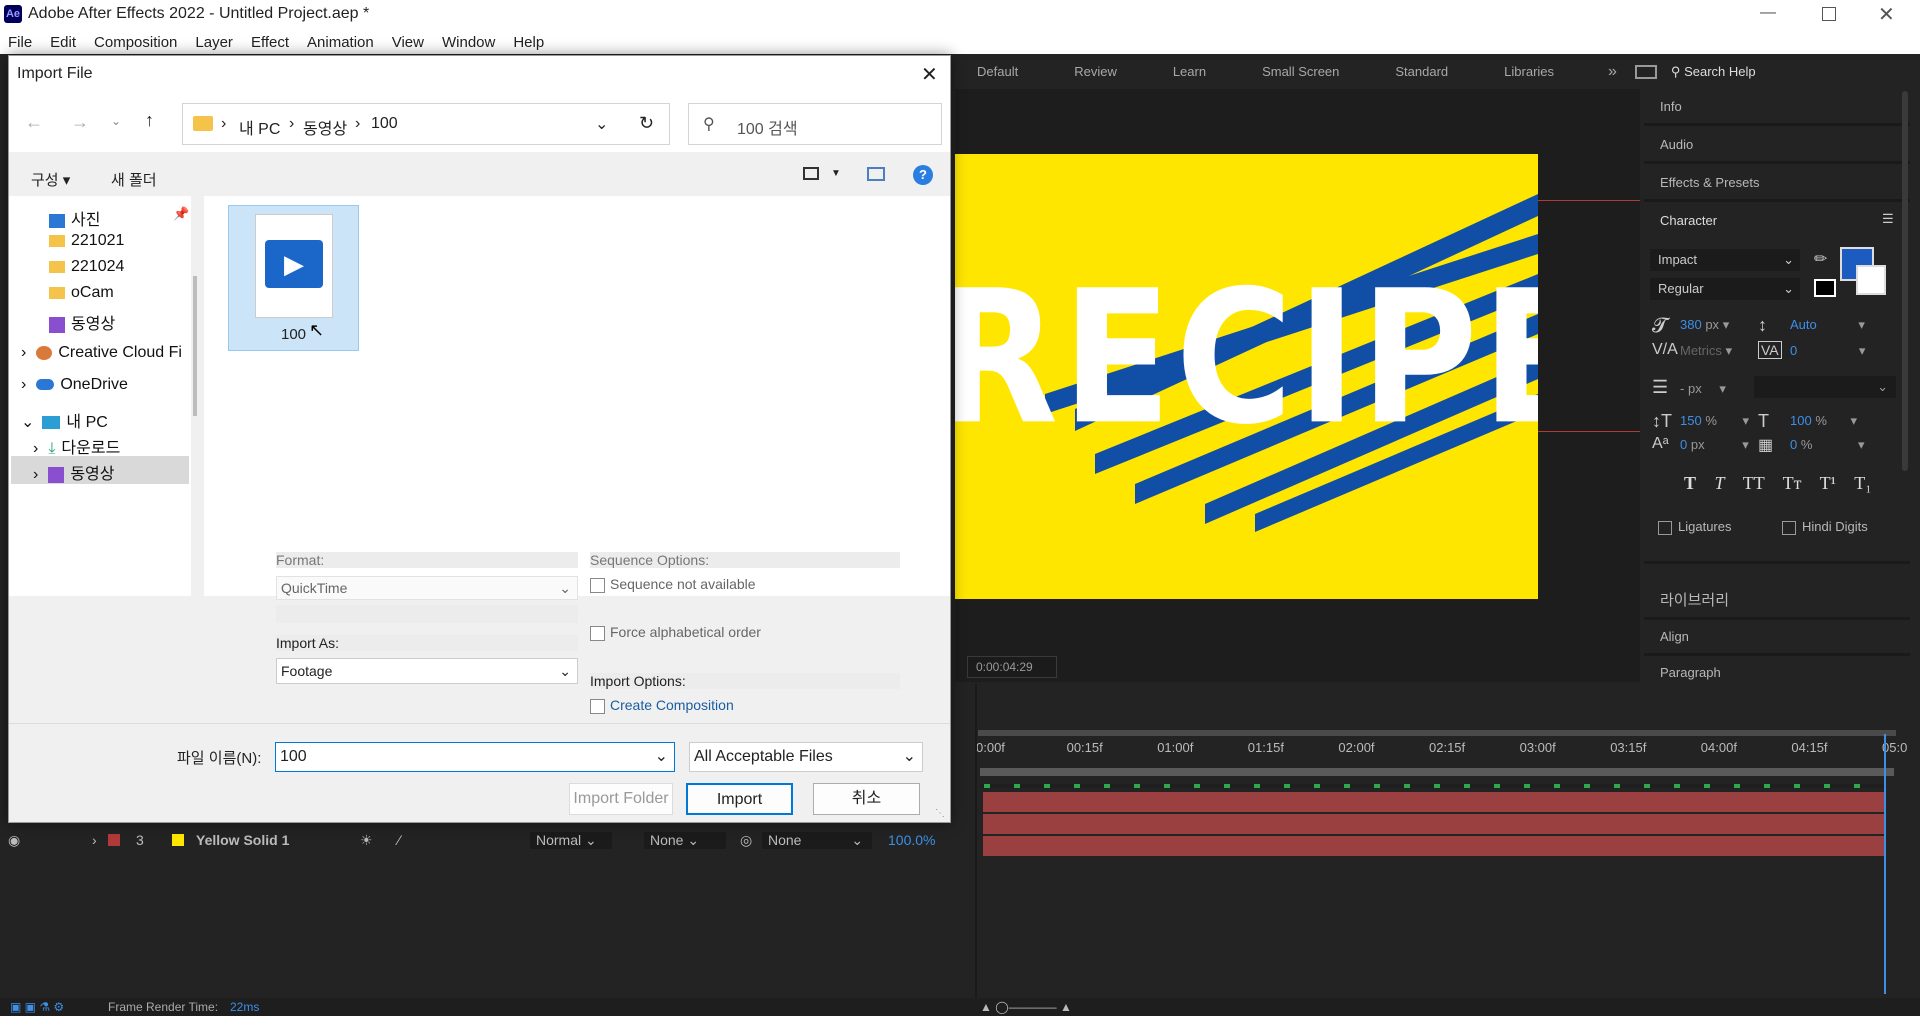 This screenshot has height=1016, width=1920. What do you see at coordinates (1671, 106) in the screenshot?
I see `panel-info: Info` at bounding box center [1671, 106].